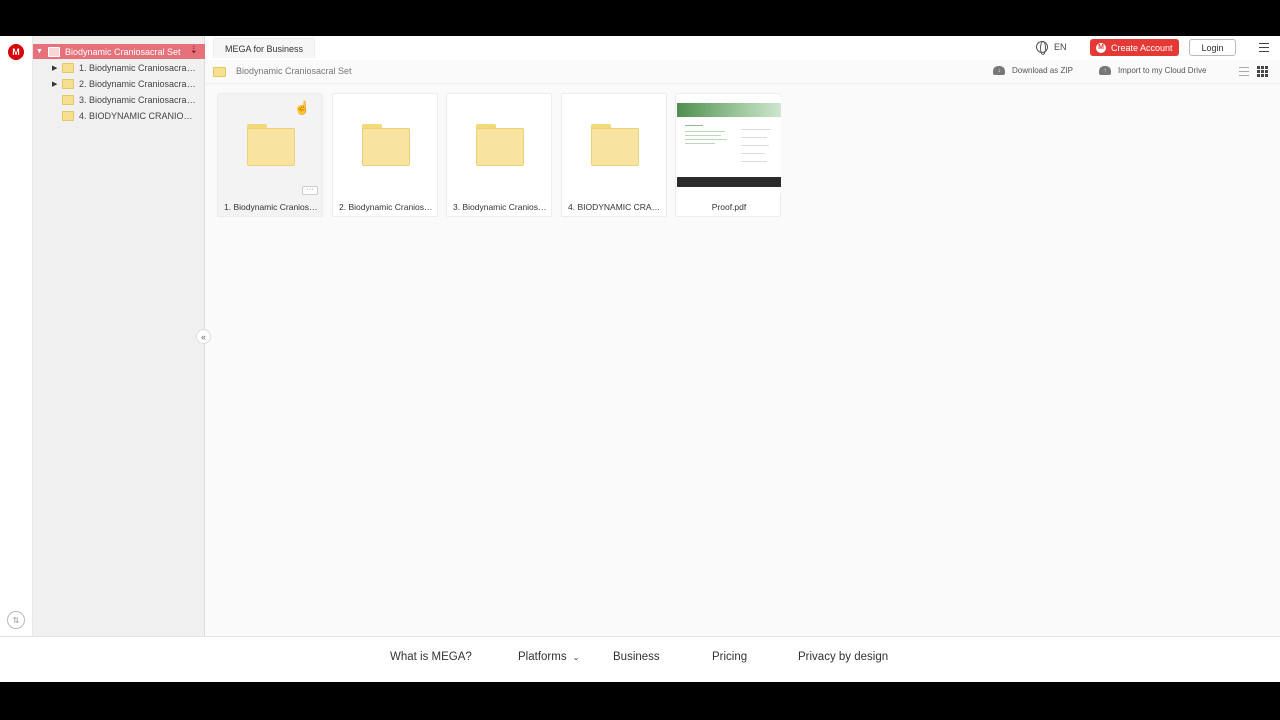 This screenshot has width=1280, height=720. I want to click on import-cloud-drive-button: ↑ Import to my Cloud Drive, so click(1152, 70).